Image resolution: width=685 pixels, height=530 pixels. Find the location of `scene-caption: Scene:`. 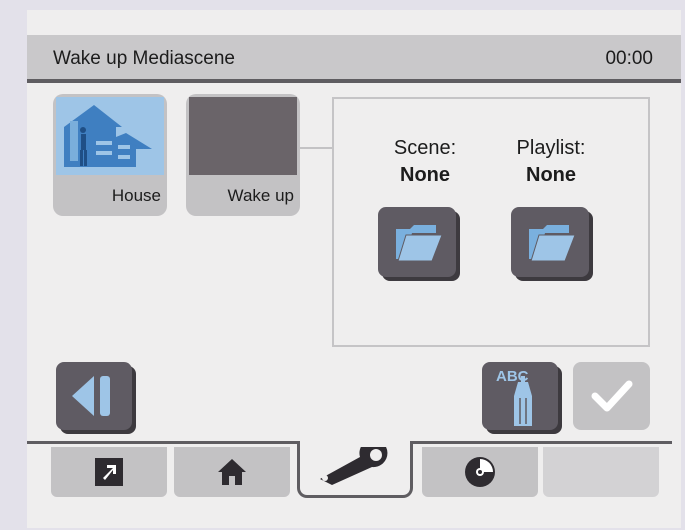

scene-caption: Scene: is located at coordinates (425, 148).